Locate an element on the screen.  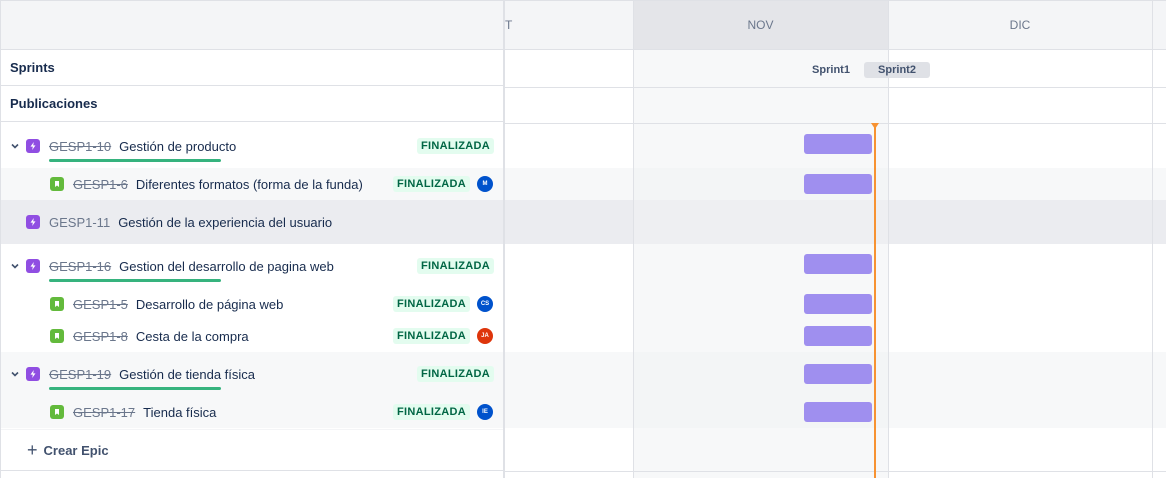
issue-key: GESP1-5 is located at coordinates (100, 304).